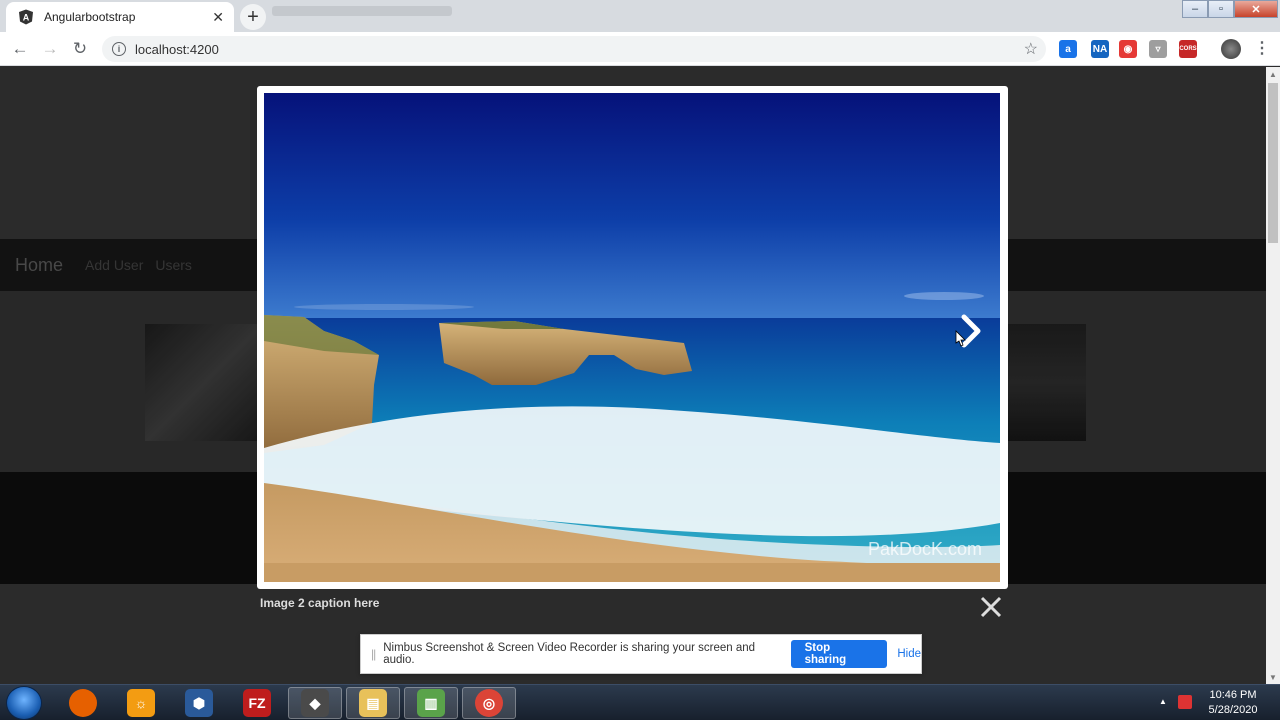 The image size is (1280, 720). I want to click on tray-app-icon, so click(1185, 702).